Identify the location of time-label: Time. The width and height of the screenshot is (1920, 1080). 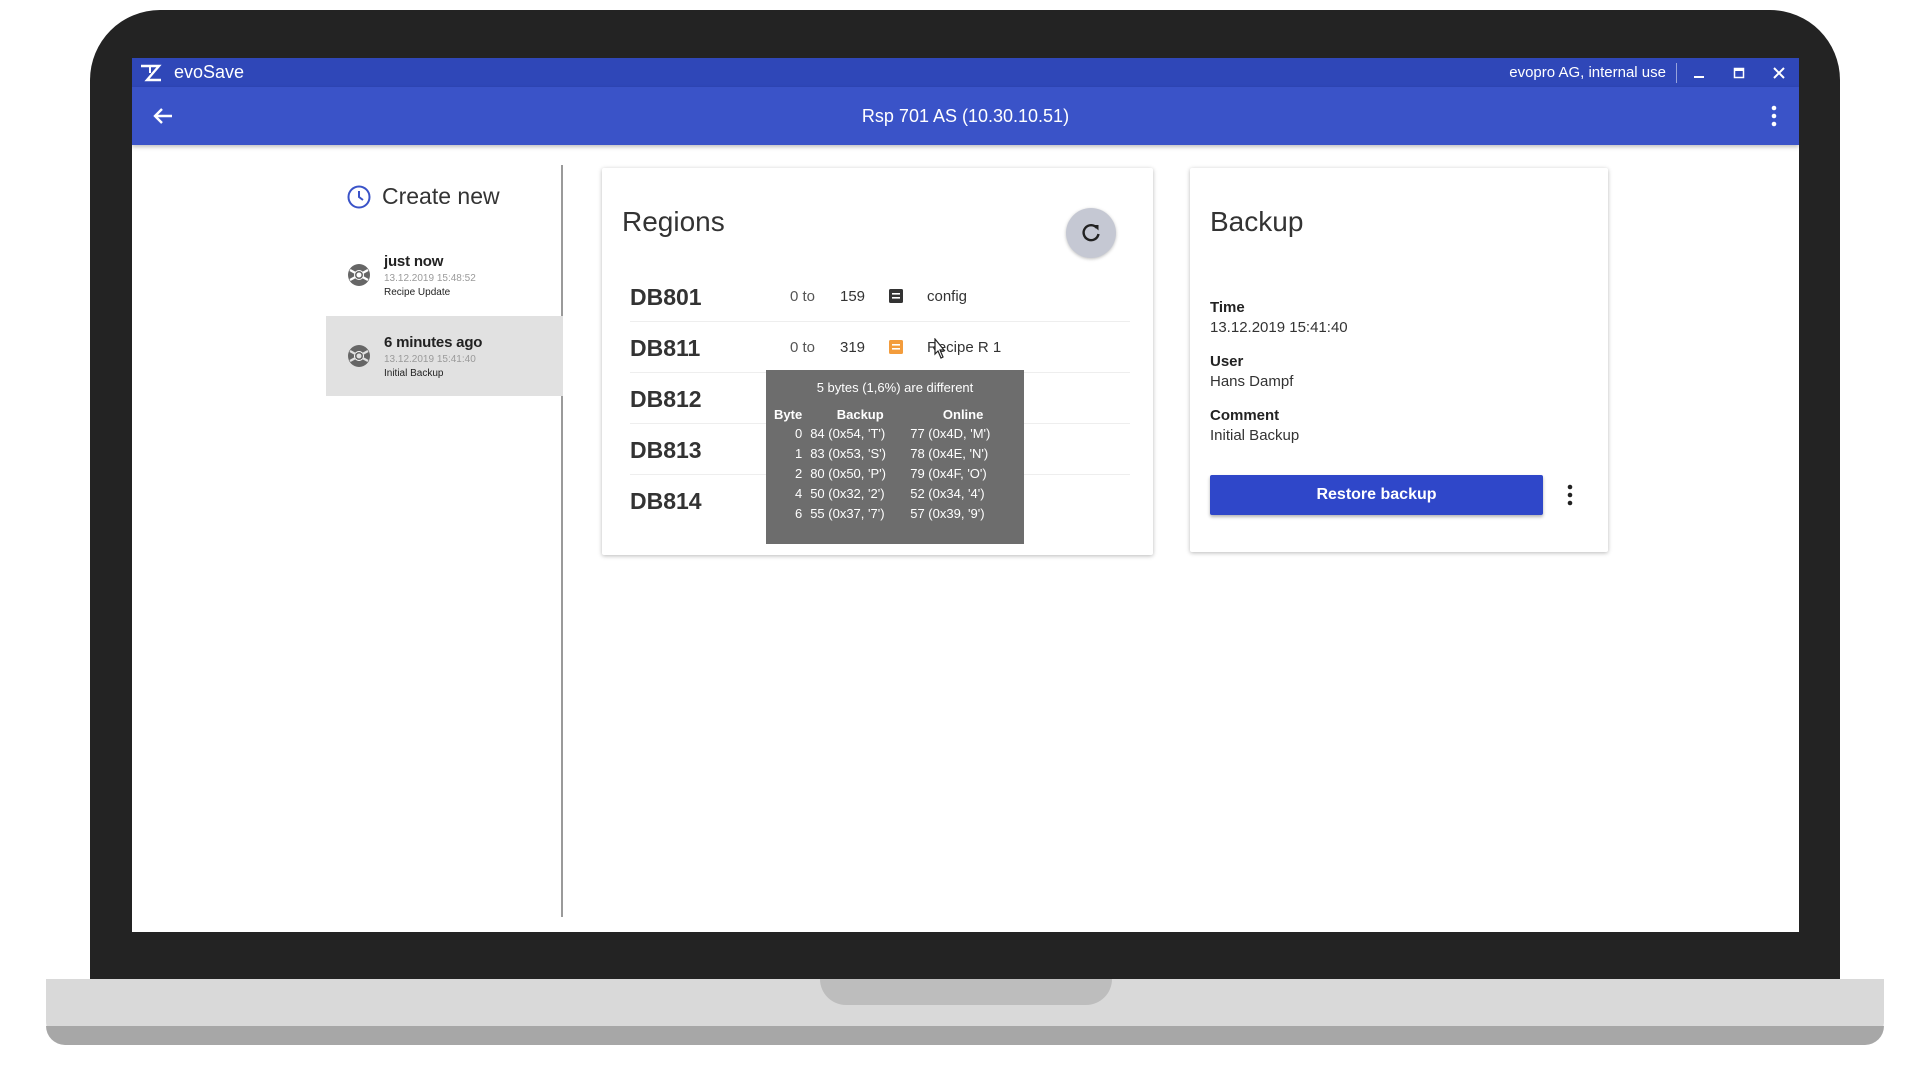
(1227, 307).